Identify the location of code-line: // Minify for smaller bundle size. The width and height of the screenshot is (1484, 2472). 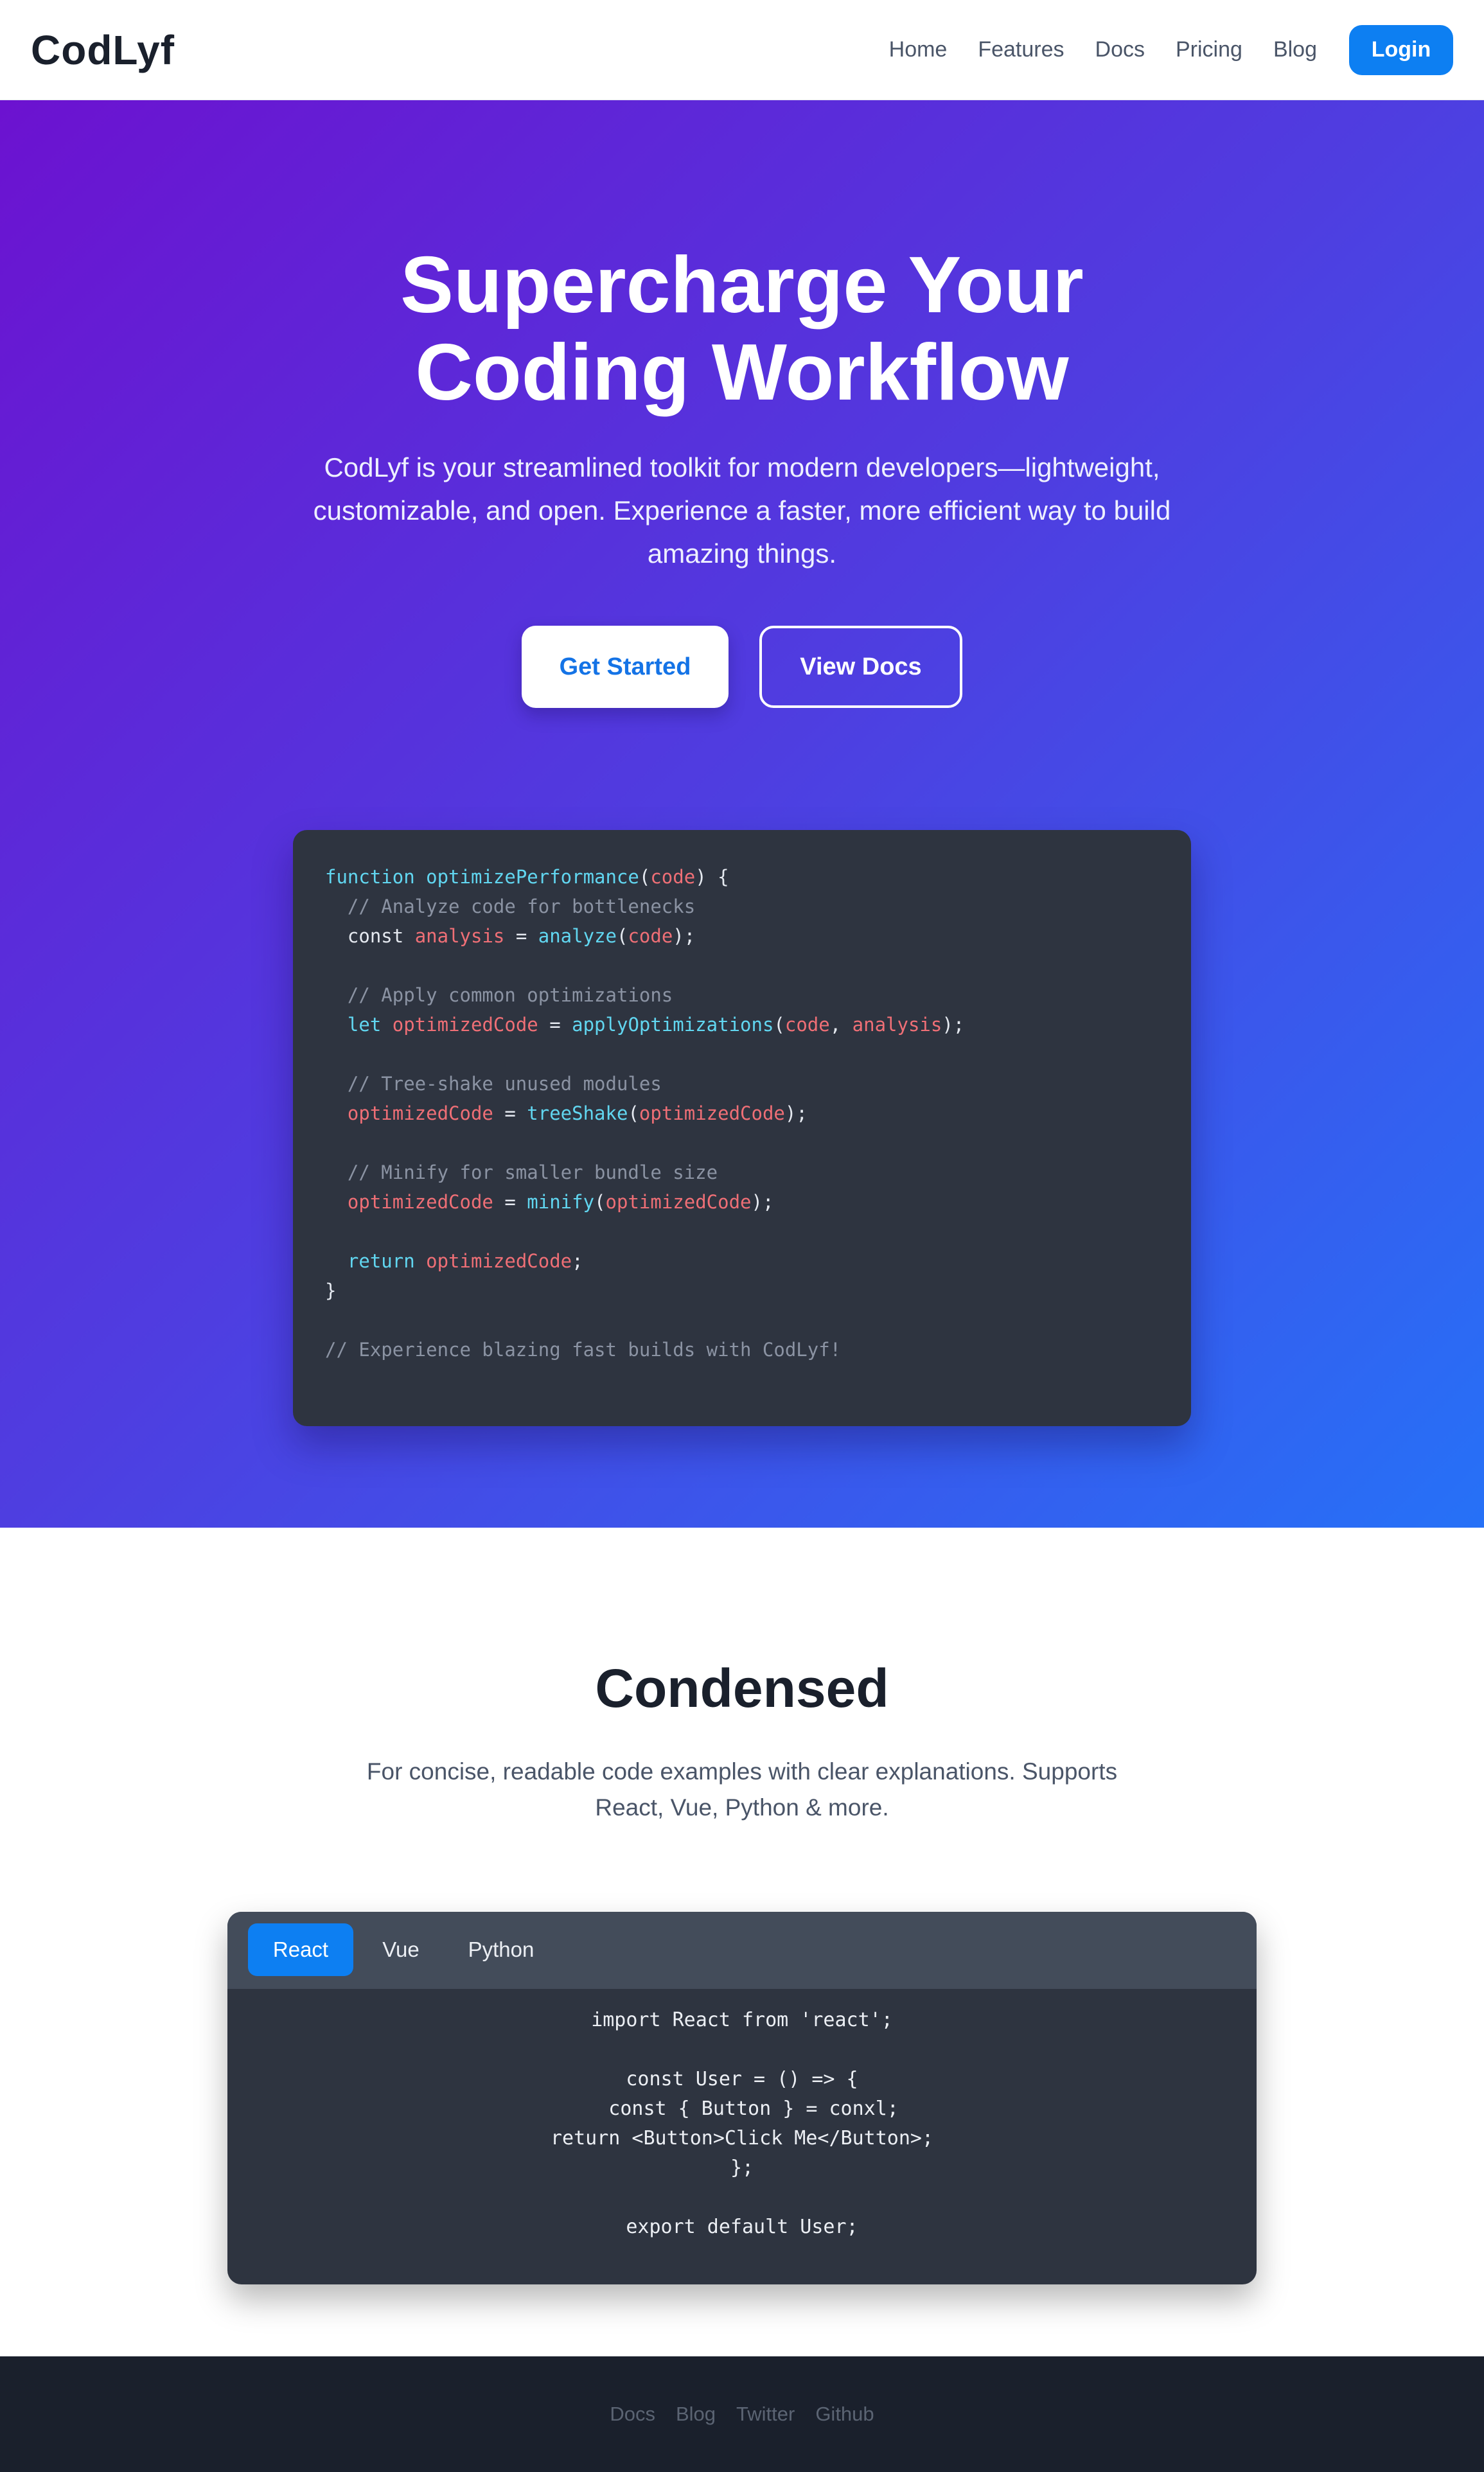
(521, 1172).